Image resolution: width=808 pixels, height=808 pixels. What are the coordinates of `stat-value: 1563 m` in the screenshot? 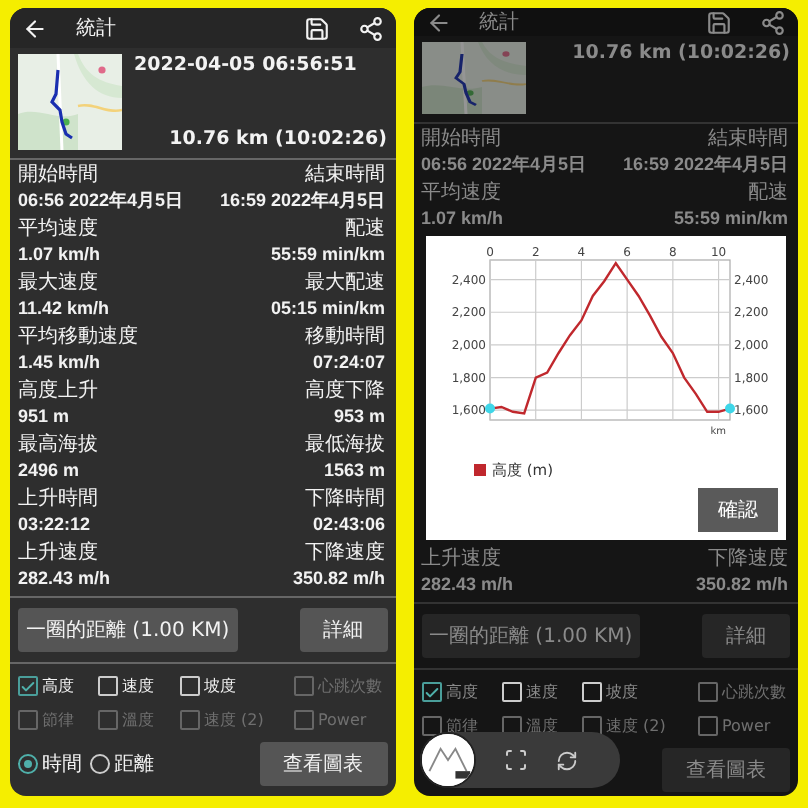 It's located at (353, 471).